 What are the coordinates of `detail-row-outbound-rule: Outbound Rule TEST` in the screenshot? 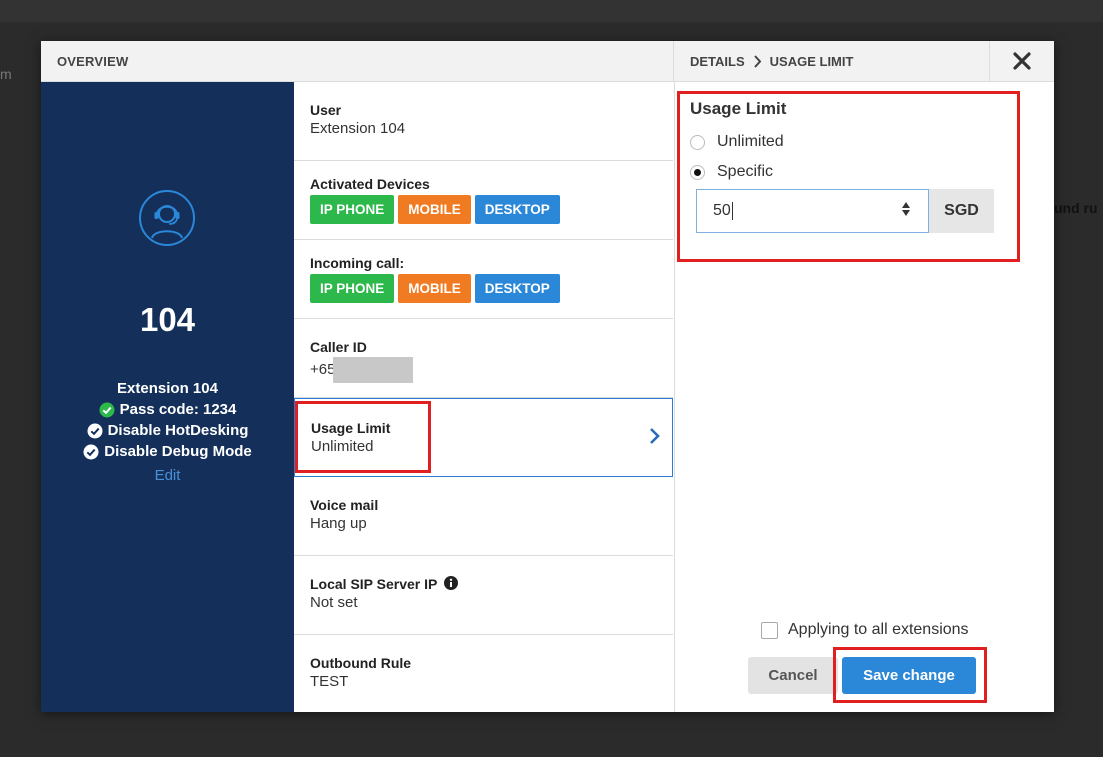 It's located at (483, 673).